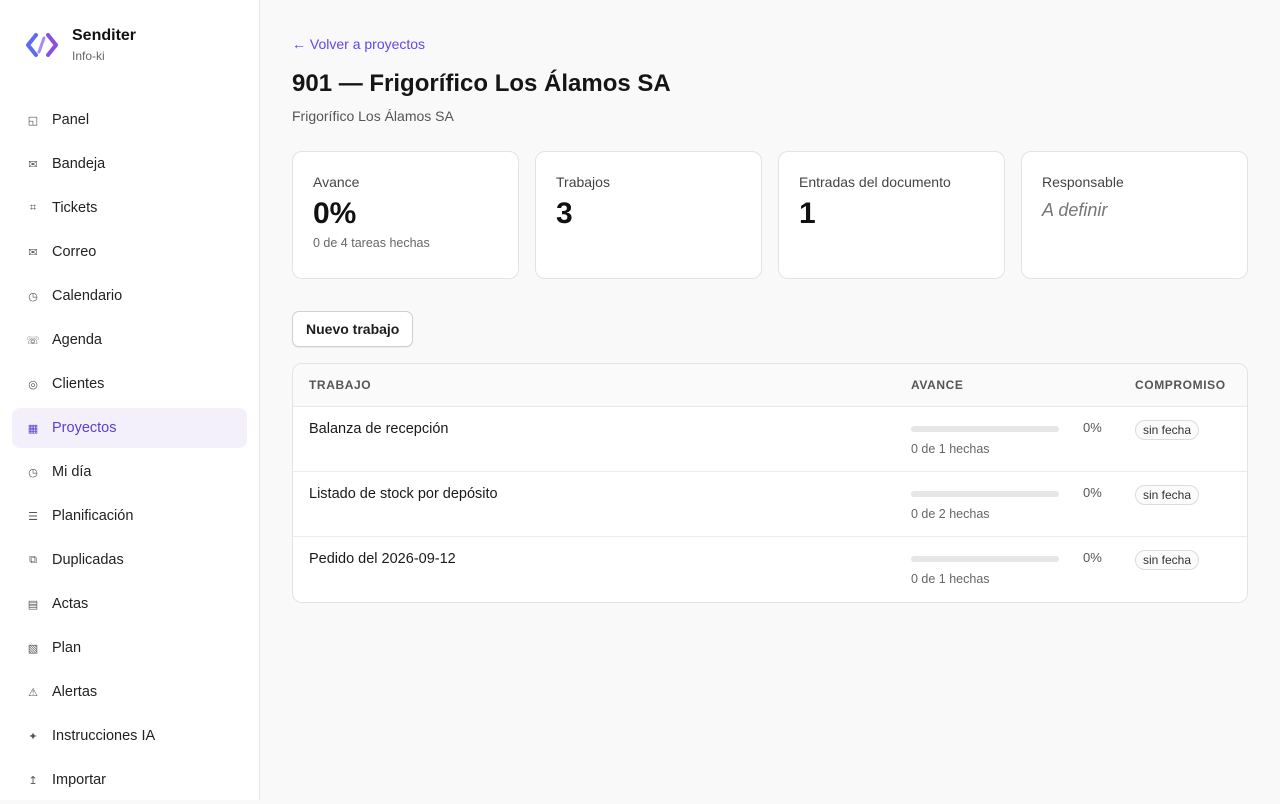 Image resolution: width=1280 pixels, height=804 pixels. Describe the element at coordinates (75, 692) in the screenshot. I see `sidebar-item-label: Alertas` at that location.